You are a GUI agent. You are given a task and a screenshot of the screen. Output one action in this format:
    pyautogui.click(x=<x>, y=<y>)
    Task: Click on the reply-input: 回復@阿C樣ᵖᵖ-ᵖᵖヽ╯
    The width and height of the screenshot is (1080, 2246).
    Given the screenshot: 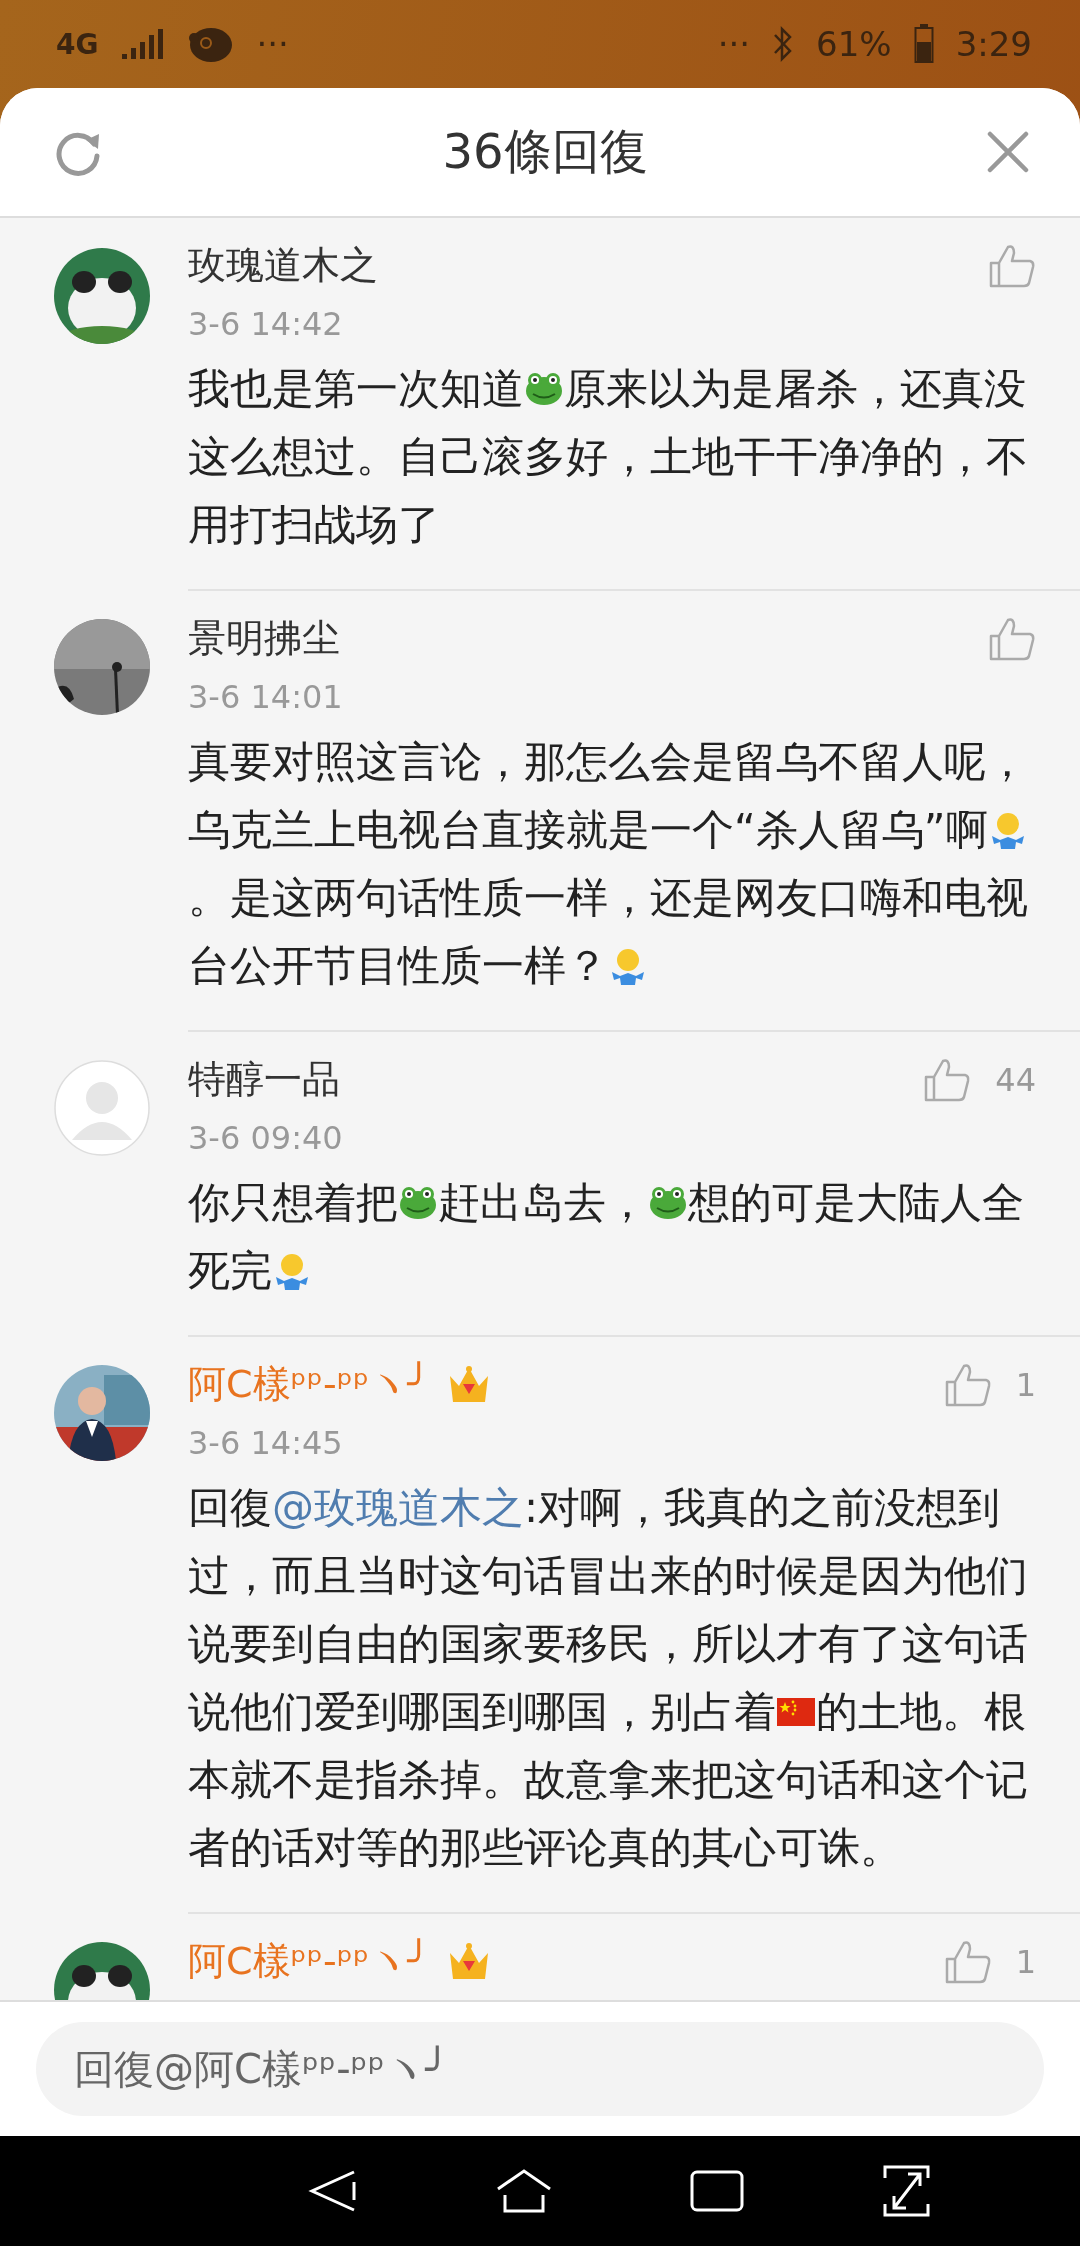 What is the action you would take?
    pyautogui.click(x=540, y=2069)
    